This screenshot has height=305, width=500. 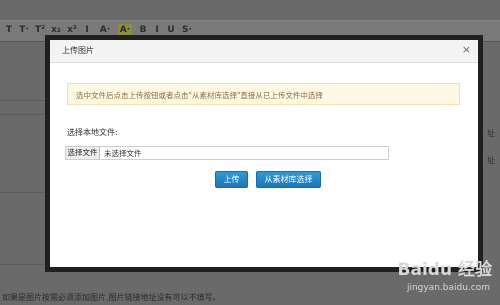 I want to click on toolbar-button: T·, so click(x=24, y=30).